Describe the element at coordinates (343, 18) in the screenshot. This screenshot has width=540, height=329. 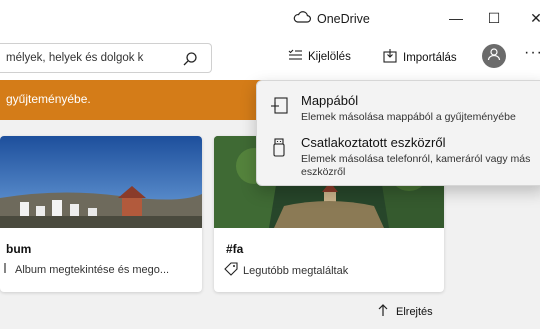
I see `onedrive-label: OneDrive` at that location.